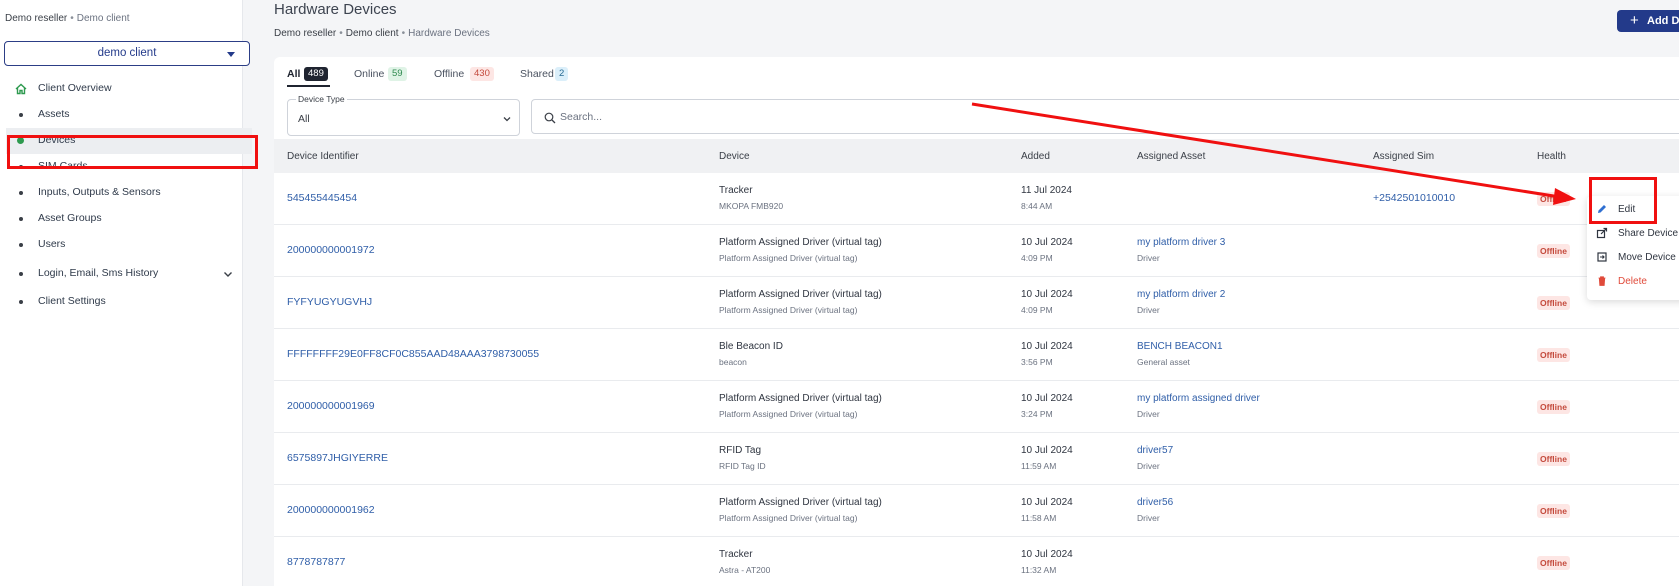 Image resolution: width=1679 pixels, height=586 pixels. What do you see at coordinates (745, 570) in the screenshot?
I see `device-model: Astra - AT200` at bounding box center [745, 570].